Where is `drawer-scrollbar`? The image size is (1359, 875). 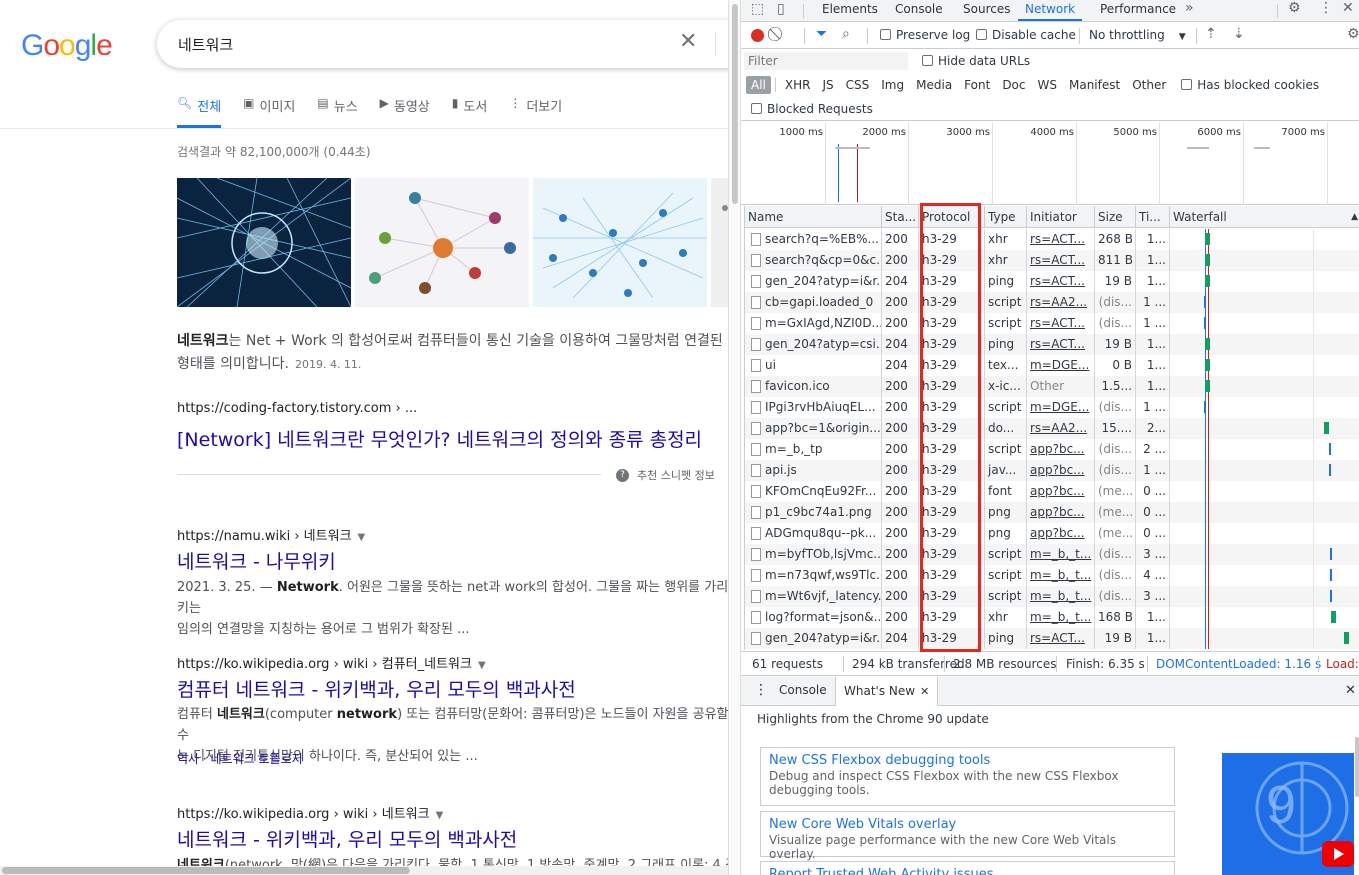 drawer-scrollbar is located at coordinates (1357, 767).